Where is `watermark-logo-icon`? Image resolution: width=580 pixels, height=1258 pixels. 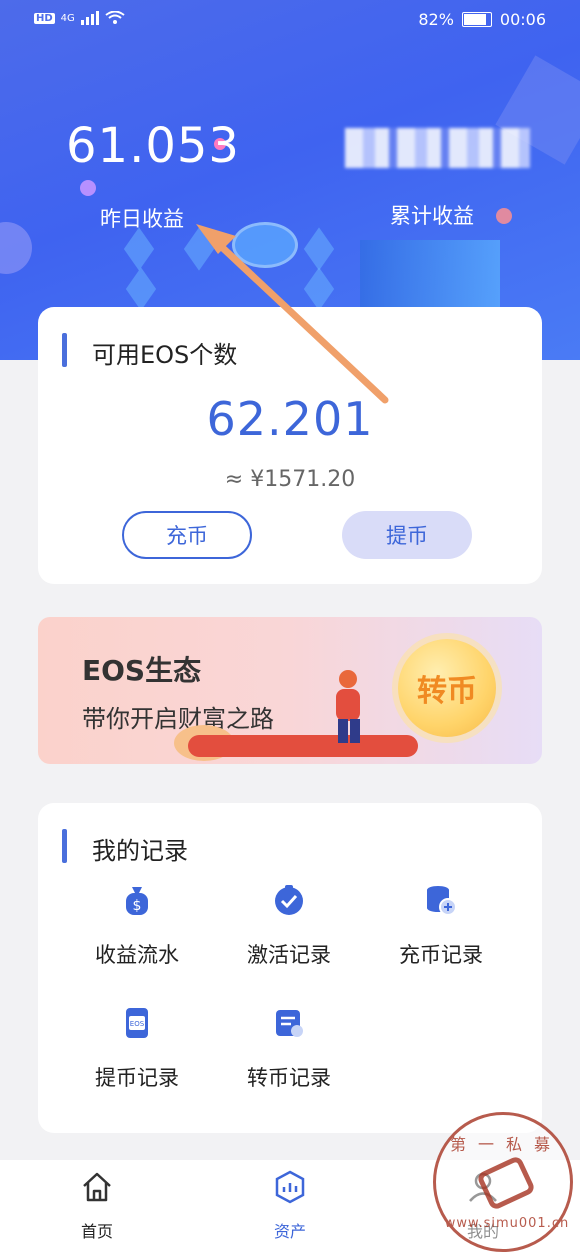
watermark-logo-icon is located at coordinates (506, 1183).